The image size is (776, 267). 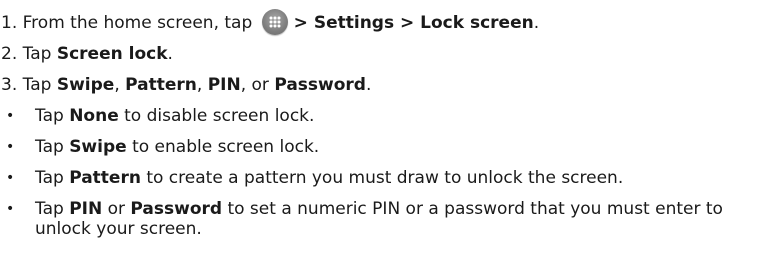 I want to click on step-number: 2., so click(x=9, y=54).